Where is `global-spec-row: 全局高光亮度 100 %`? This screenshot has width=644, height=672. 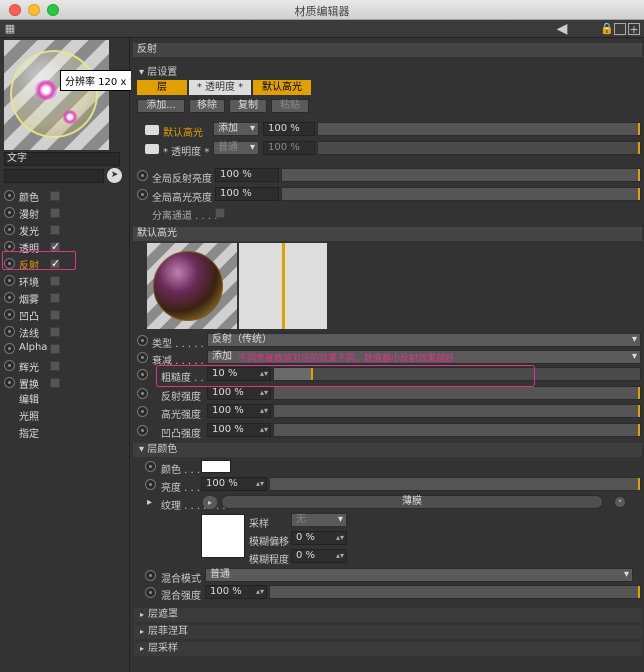
global-spec-row: 全局高光亮度 100 % is located at coordinates (388, 195).